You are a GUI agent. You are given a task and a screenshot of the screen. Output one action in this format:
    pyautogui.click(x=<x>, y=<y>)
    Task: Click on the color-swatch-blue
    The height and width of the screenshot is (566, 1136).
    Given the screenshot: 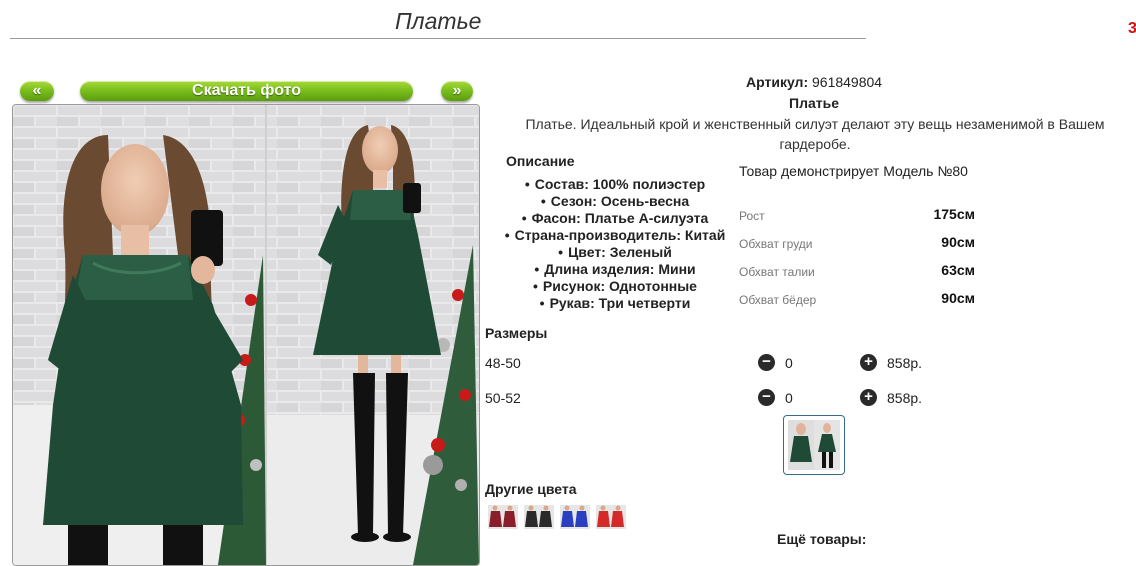 What is the action you would take?
    pyautogui.click(x=575, y=517)
    